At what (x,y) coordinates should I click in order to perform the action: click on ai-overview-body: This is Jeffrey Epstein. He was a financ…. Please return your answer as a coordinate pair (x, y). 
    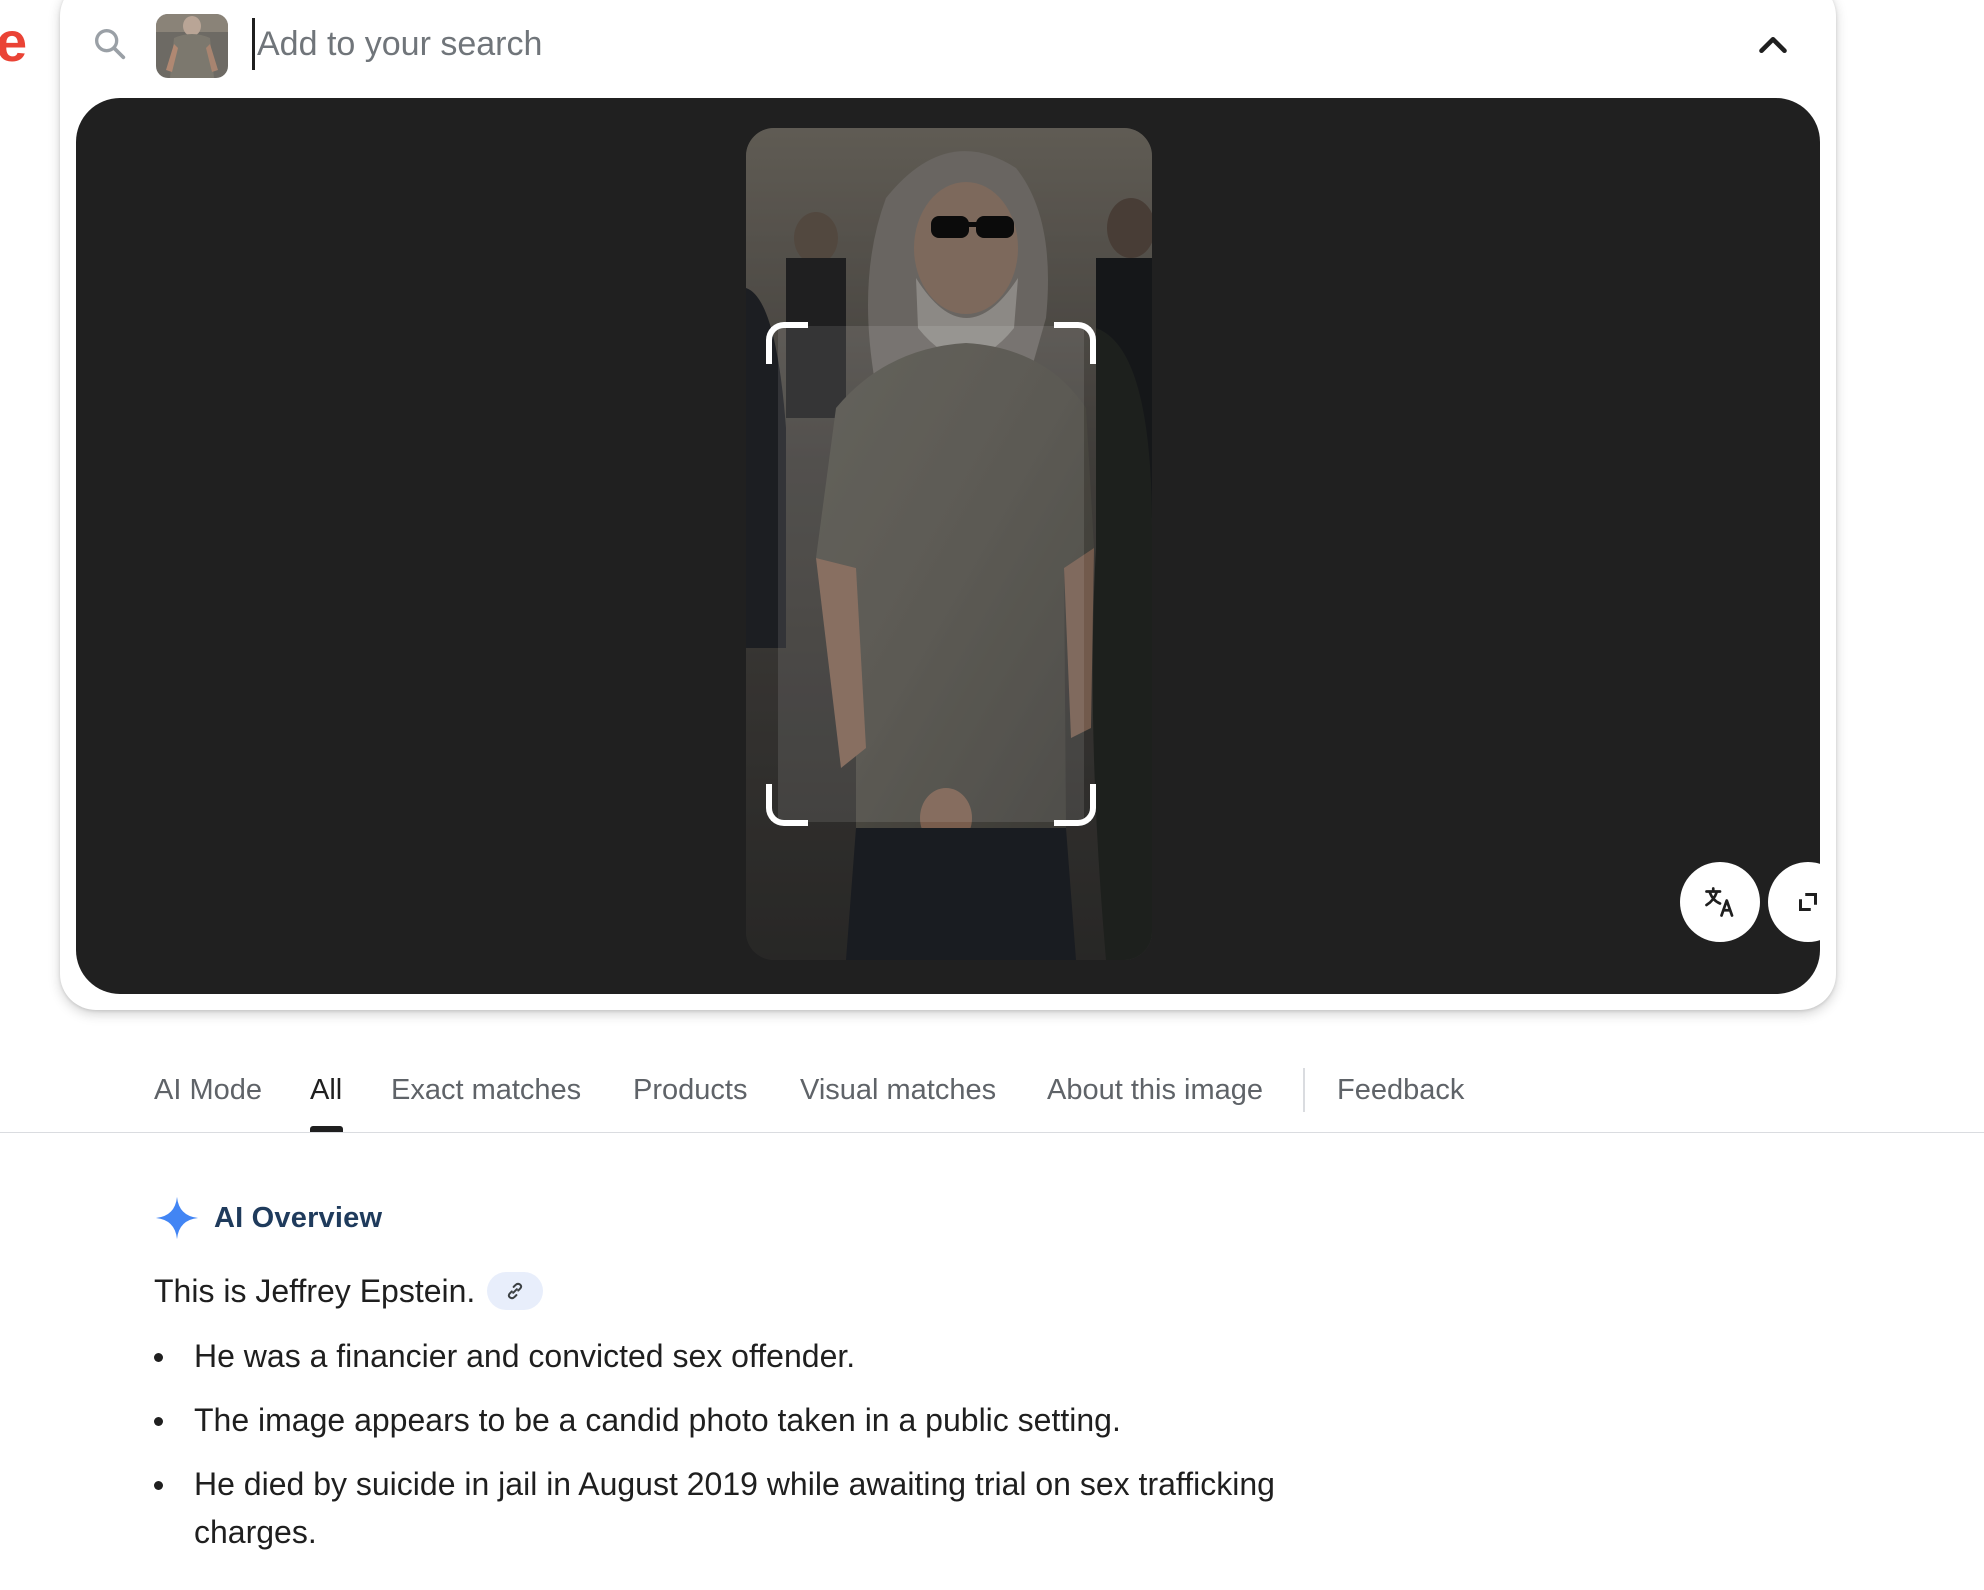
    Looking at the image, I should click on (754, 1420).